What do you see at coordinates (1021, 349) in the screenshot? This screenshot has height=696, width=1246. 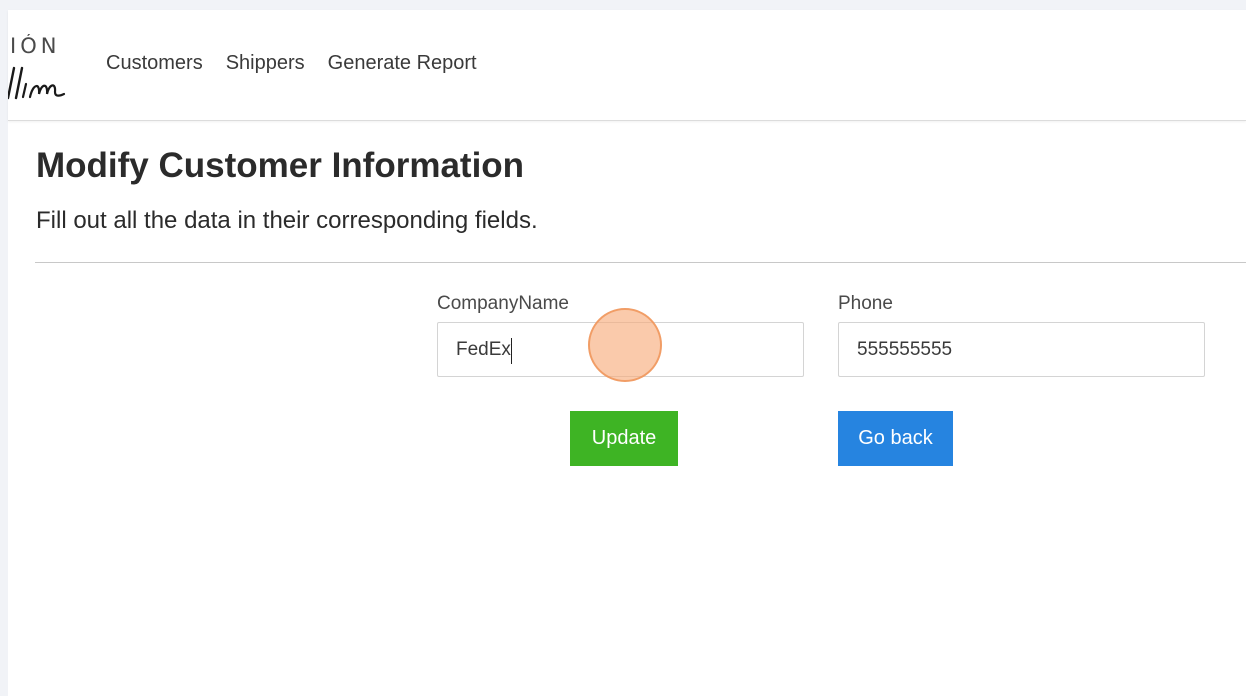 I see `phone-input` at bounding box center [1021, 349].